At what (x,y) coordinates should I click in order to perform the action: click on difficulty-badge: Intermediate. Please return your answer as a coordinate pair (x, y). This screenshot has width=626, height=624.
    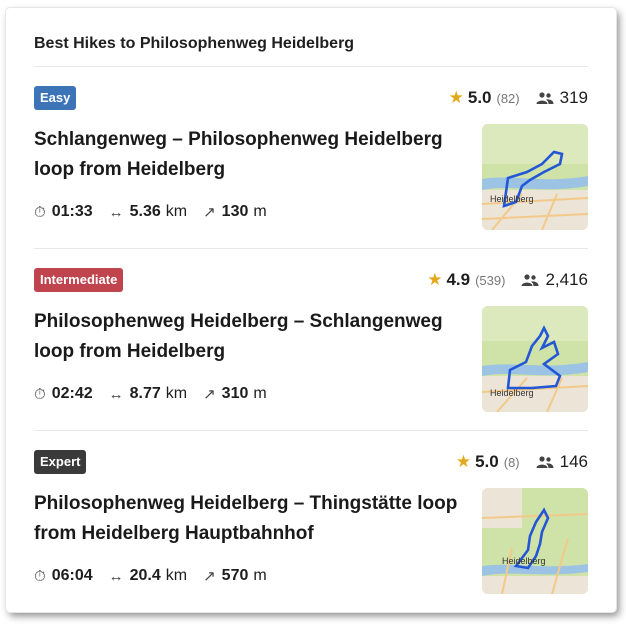
    Looking at the image, I should click on (79, 280).